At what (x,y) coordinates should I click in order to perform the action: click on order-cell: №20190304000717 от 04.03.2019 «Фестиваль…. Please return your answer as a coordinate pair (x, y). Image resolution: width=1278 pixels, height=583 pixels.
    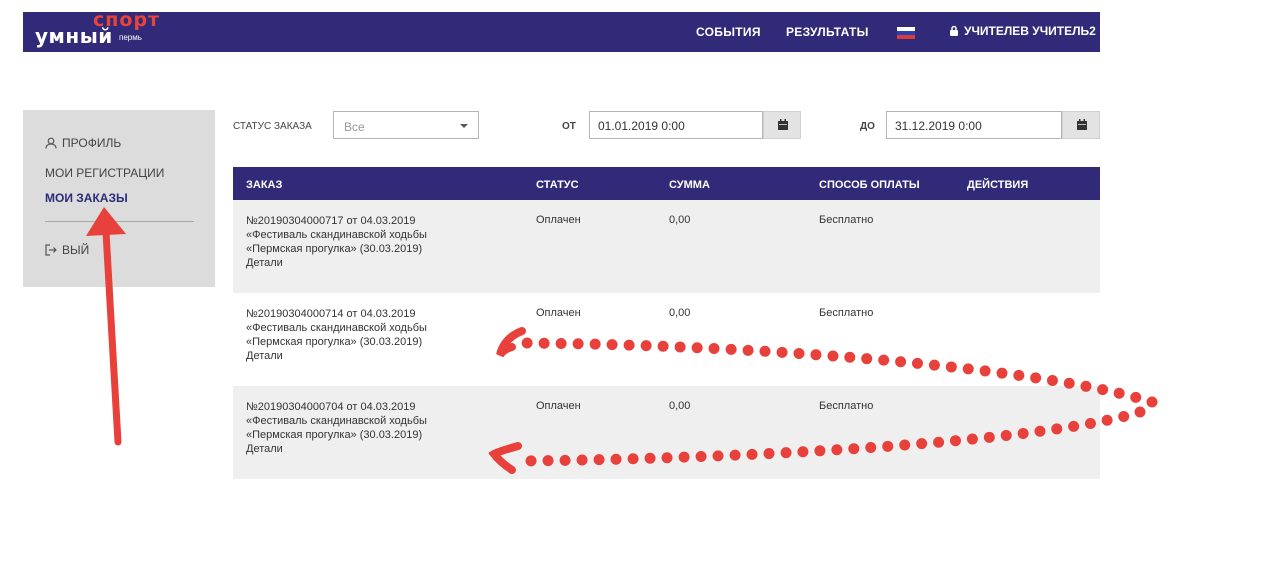
    Looking at the image, I should click on (336, 242).